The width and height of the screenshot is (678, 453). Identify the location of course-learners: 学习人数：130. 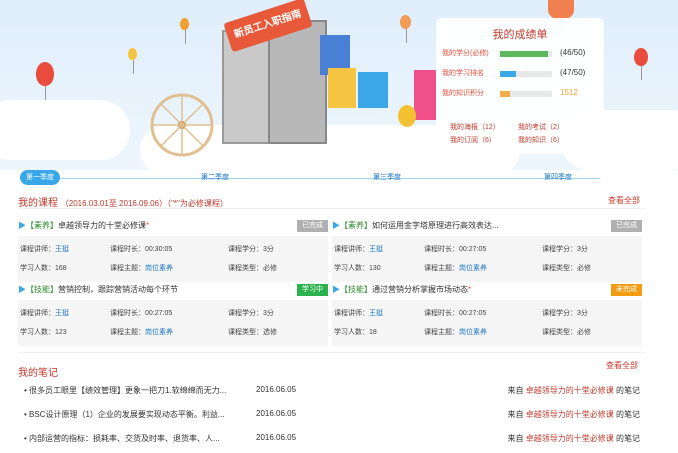
(357, 268).